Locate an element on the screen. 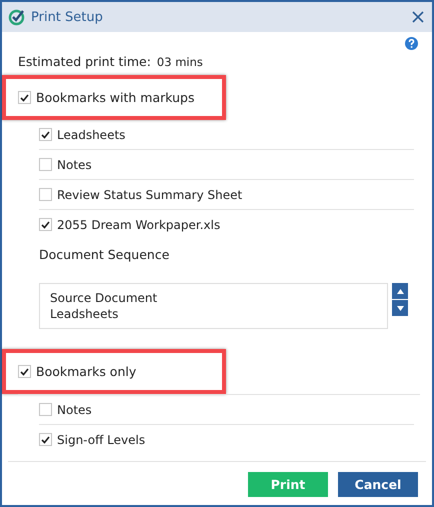 This screenshot has height=507, width=434. move-up-button is located at coordinates (400, 291).